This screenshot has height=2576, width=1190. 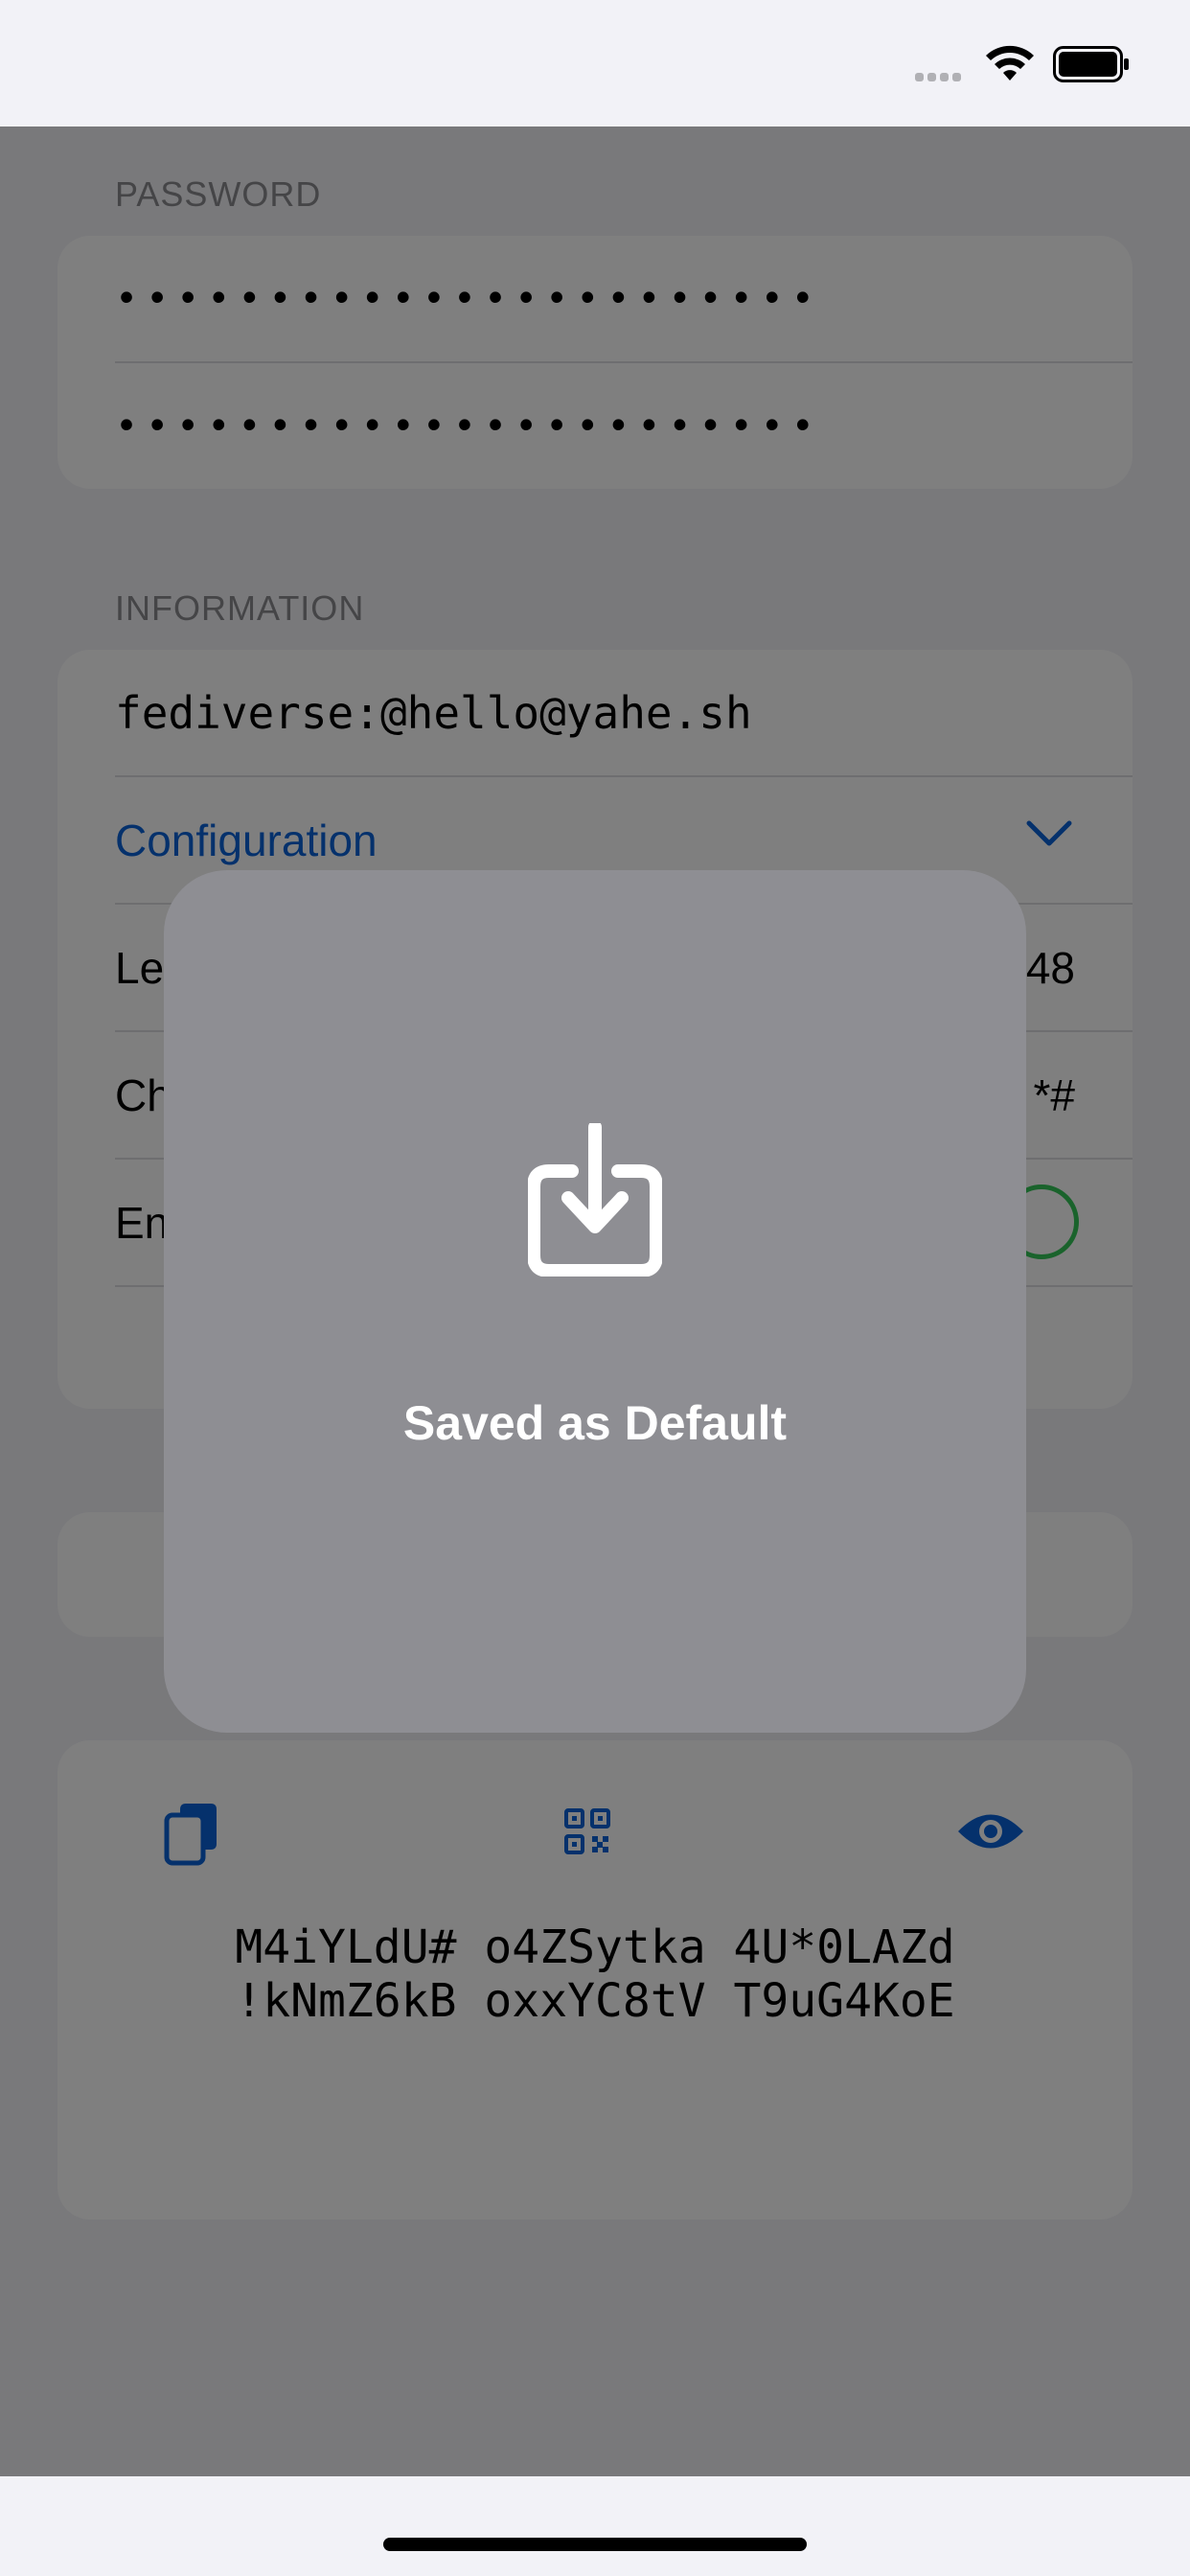 I want to click on wifi-icon, so click(x=1010, y=64).